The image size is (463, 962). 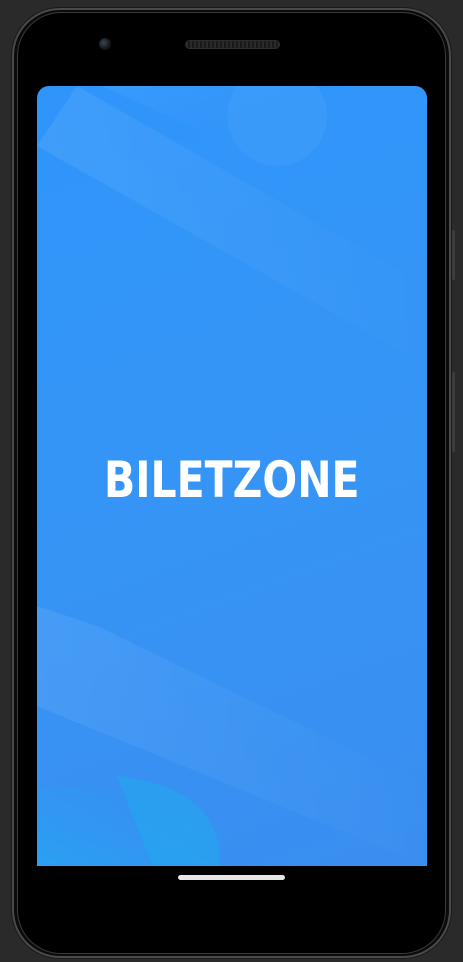 I want to click on volume-button, so click(x=453, y=412).